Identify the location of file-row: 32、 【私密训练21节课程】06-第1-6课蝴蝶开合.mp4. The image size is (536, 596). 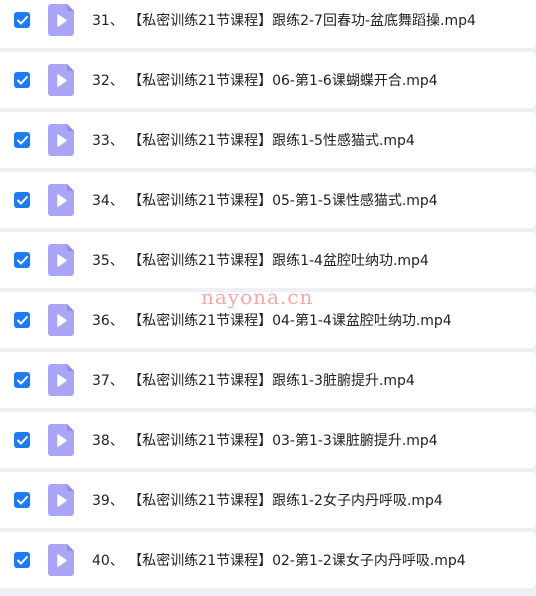
(268, 80).